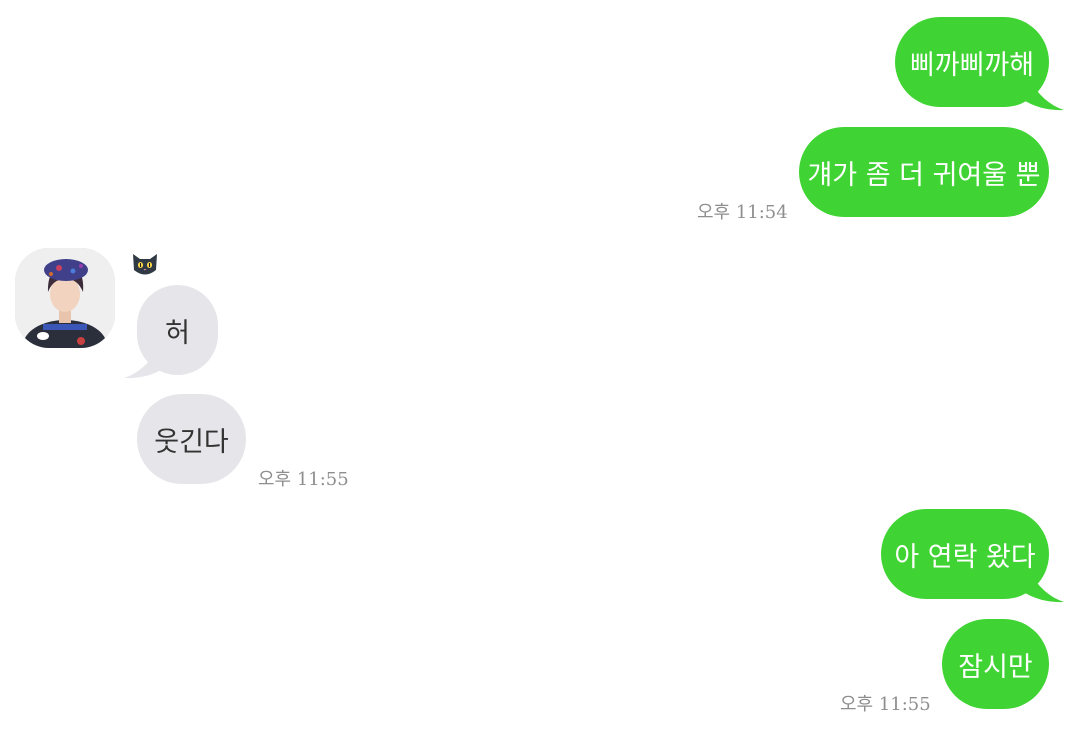 The width and height of the screenshot is (1080, 734). I want to click on message-timestamp: 오후 11:54, so click(742, 212).